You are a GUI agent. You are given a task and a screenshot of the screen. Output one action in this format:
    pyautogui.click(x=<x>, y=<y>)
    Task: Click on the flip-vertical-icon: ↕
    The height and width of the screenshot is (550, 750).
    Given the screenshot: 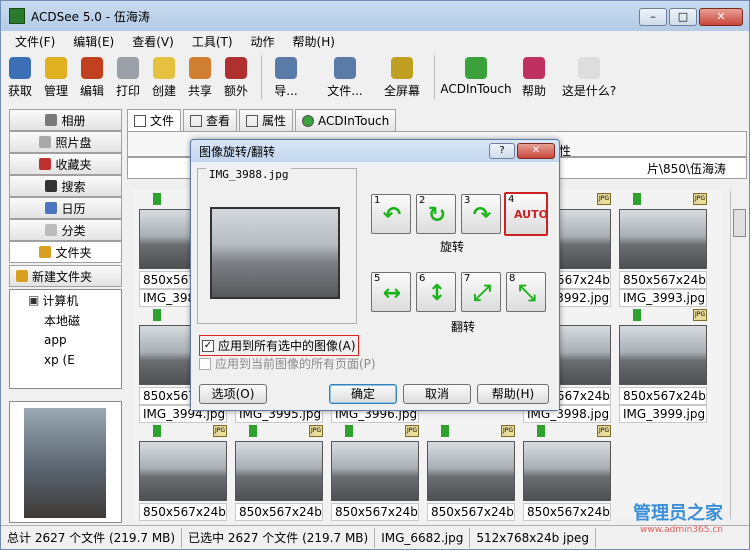 What is the action you would take?
    pyautogui.click(x=437, y=293)
    